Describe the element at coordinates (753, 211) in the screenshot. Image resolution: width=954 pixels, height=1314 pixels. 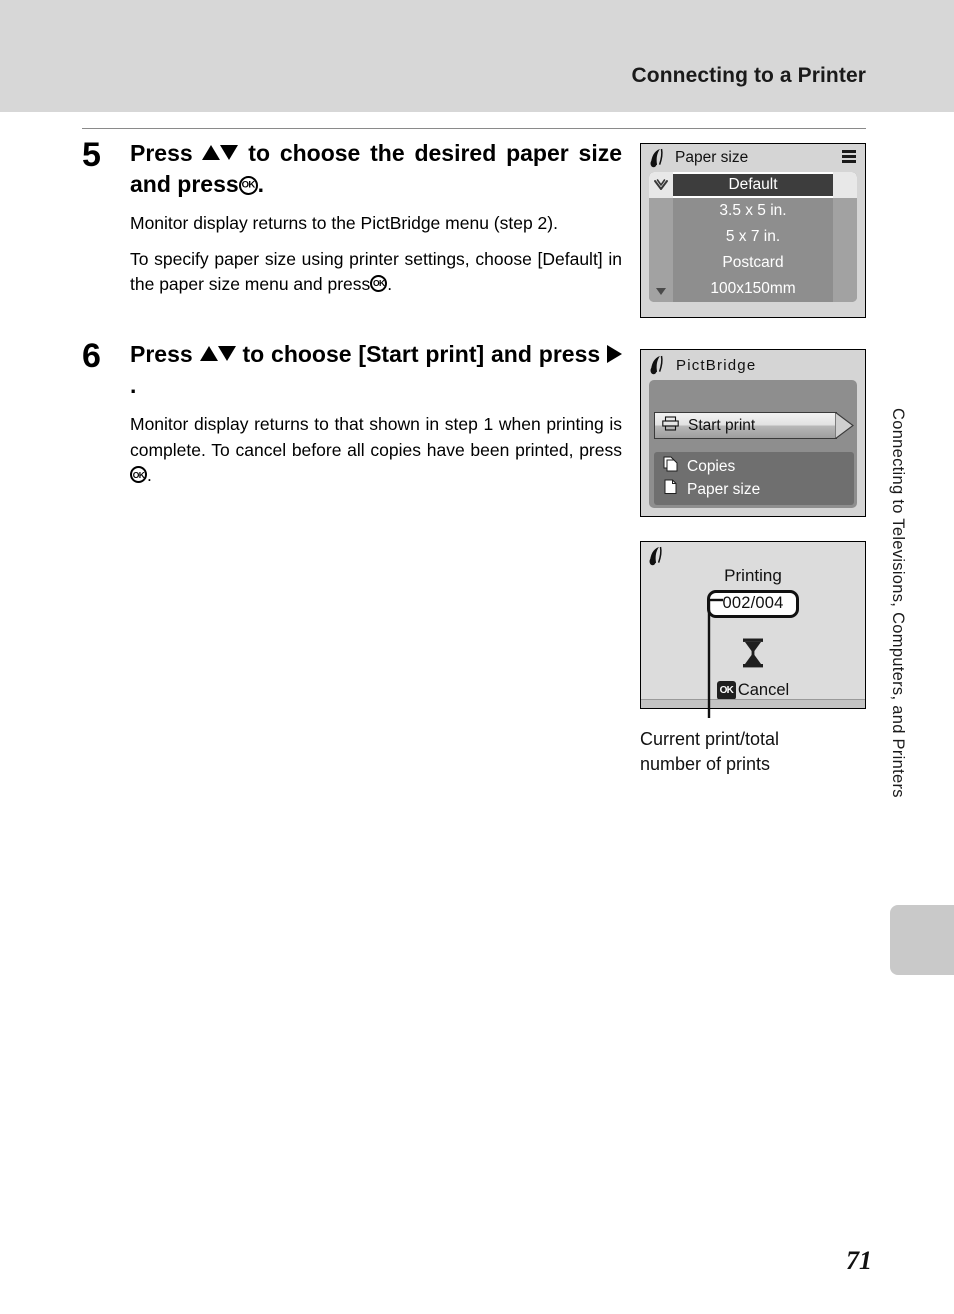
I see `paper-size-item-3-5x5: 3.5 x 5 in.` at that location.